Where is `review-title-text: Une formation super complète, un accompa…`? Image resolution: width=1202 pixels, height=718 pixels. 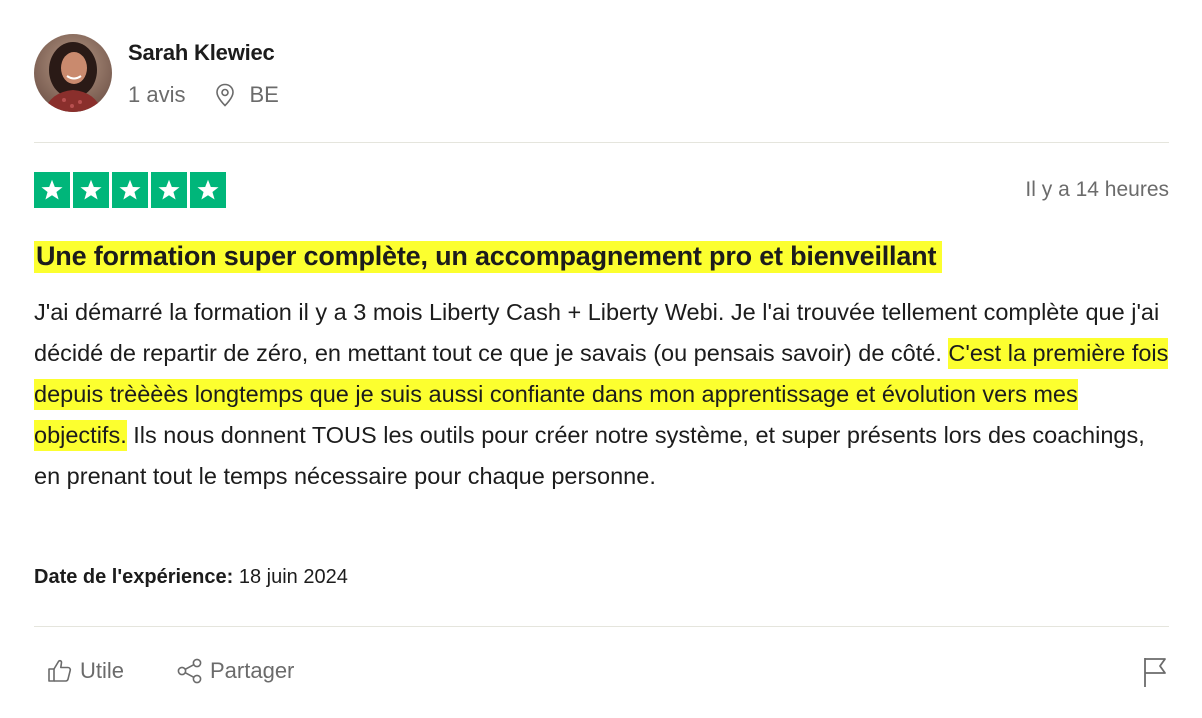
review-title-text: Une formation super complète, un accompa… is located at coordinates (488, 257).